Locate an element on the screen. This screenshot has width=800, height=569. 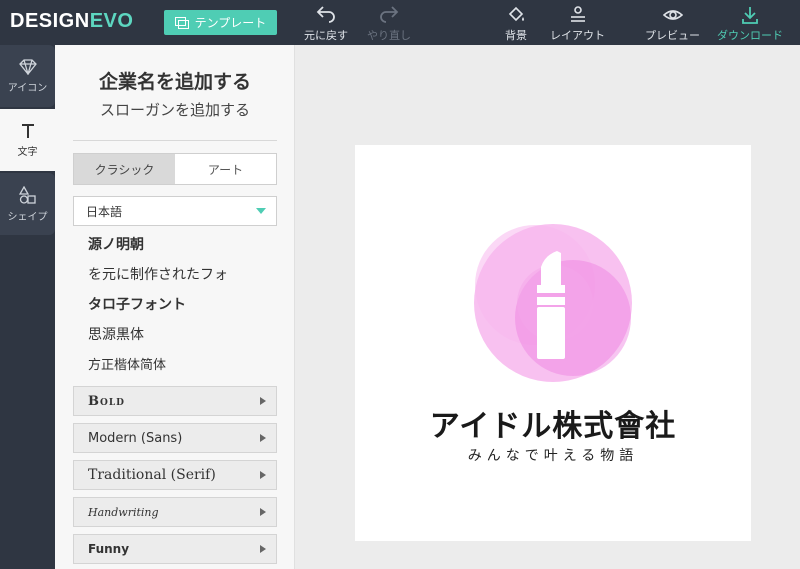
add-slogan: スローガンを追加する is located at coordinates (175, 109).